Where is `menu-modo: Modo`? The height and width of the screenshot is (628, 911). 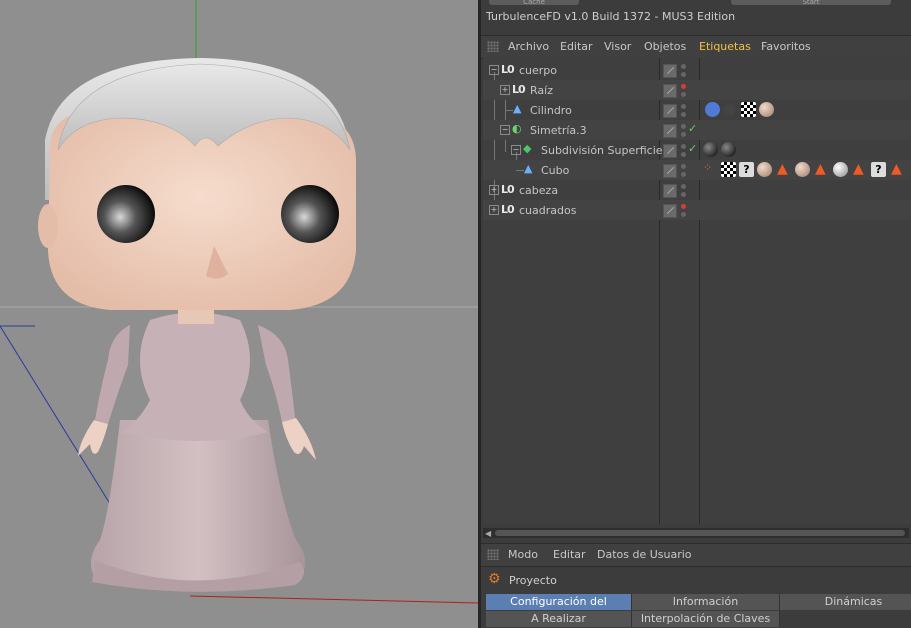
menu-modo: Modo is located at coordinates (523, 554).